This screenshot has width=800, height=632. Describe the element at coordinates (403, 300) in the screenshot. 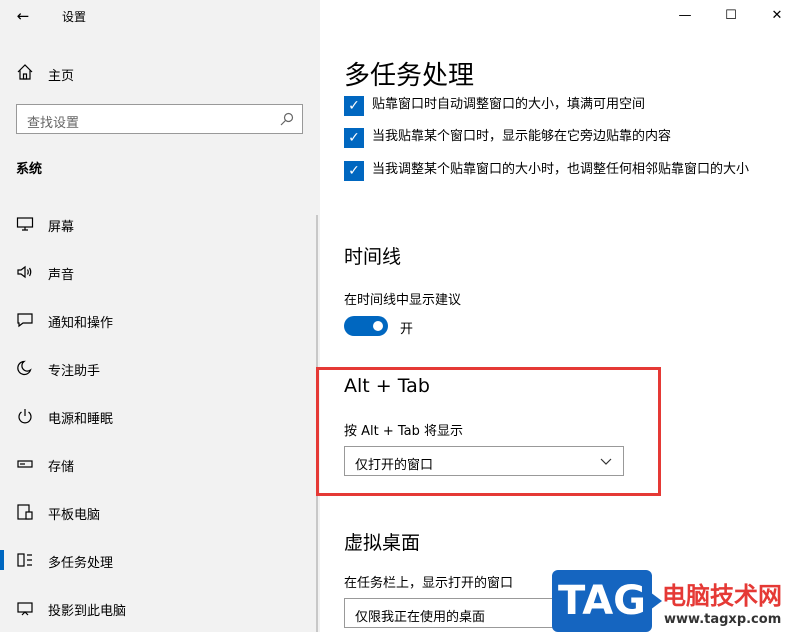

I see `timeline-label: 在时间线中显示建议` at that location.